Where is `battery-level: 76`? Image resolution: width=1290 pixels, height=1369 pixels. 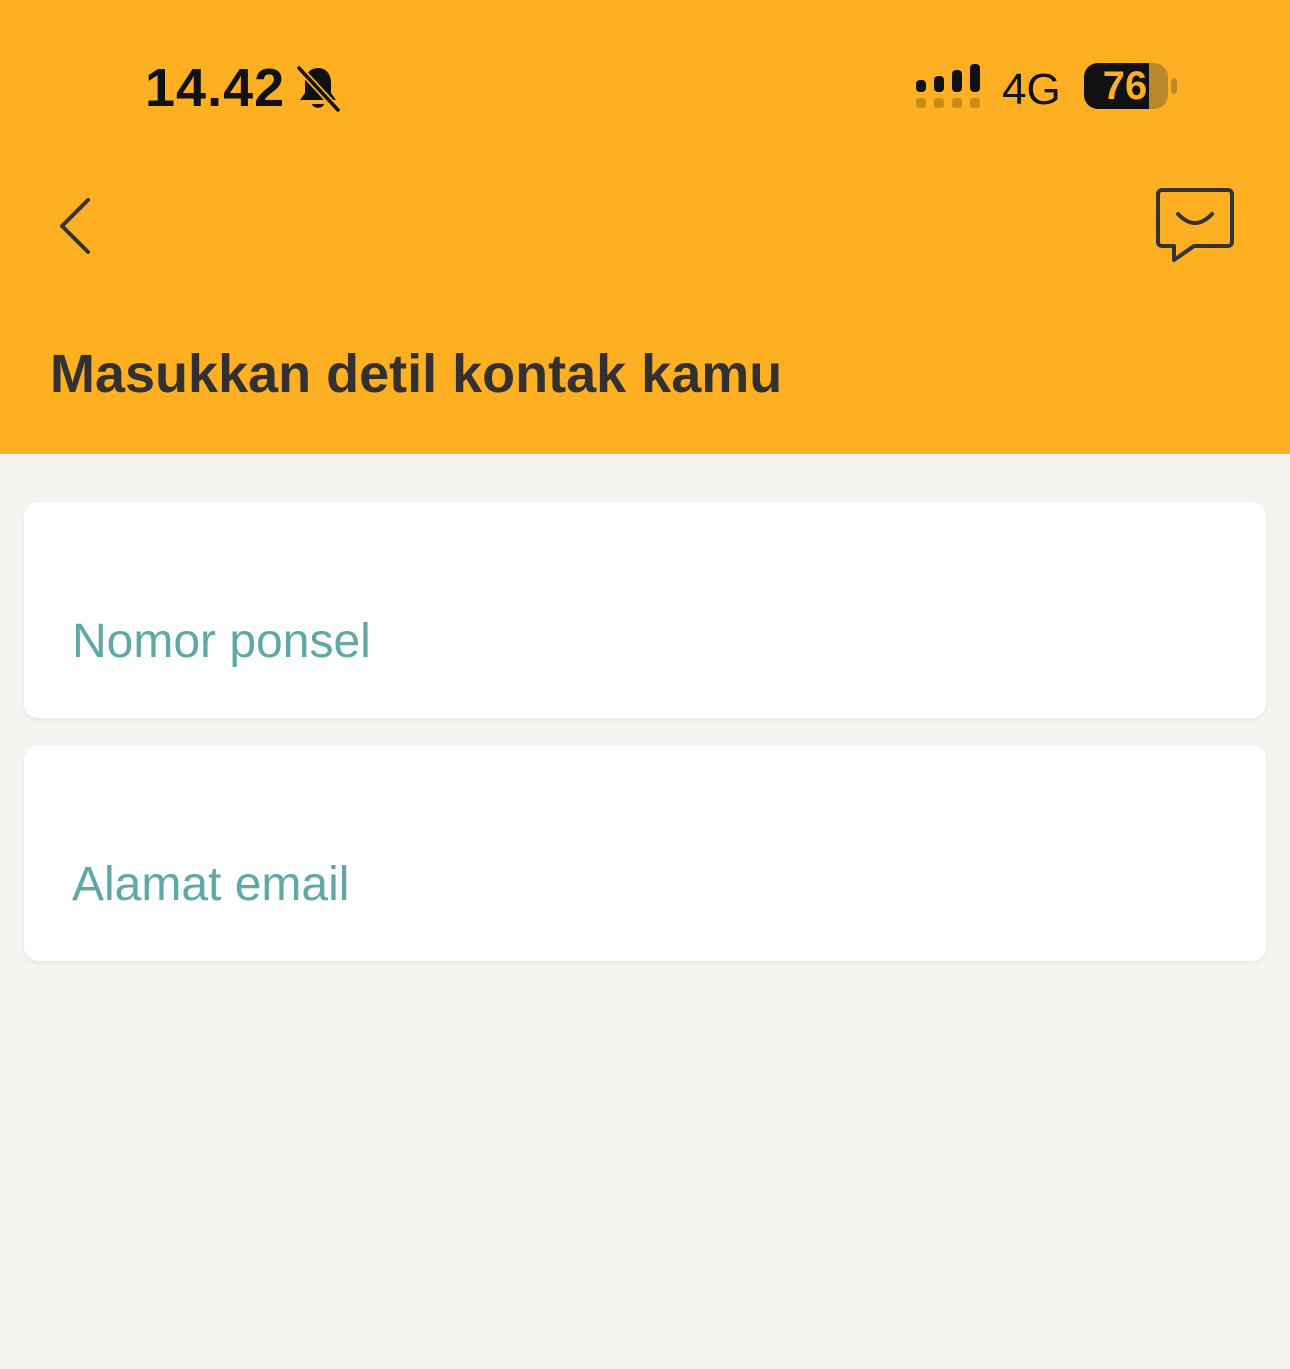 battery-level: 76 is located at coordinates (1125, 86).